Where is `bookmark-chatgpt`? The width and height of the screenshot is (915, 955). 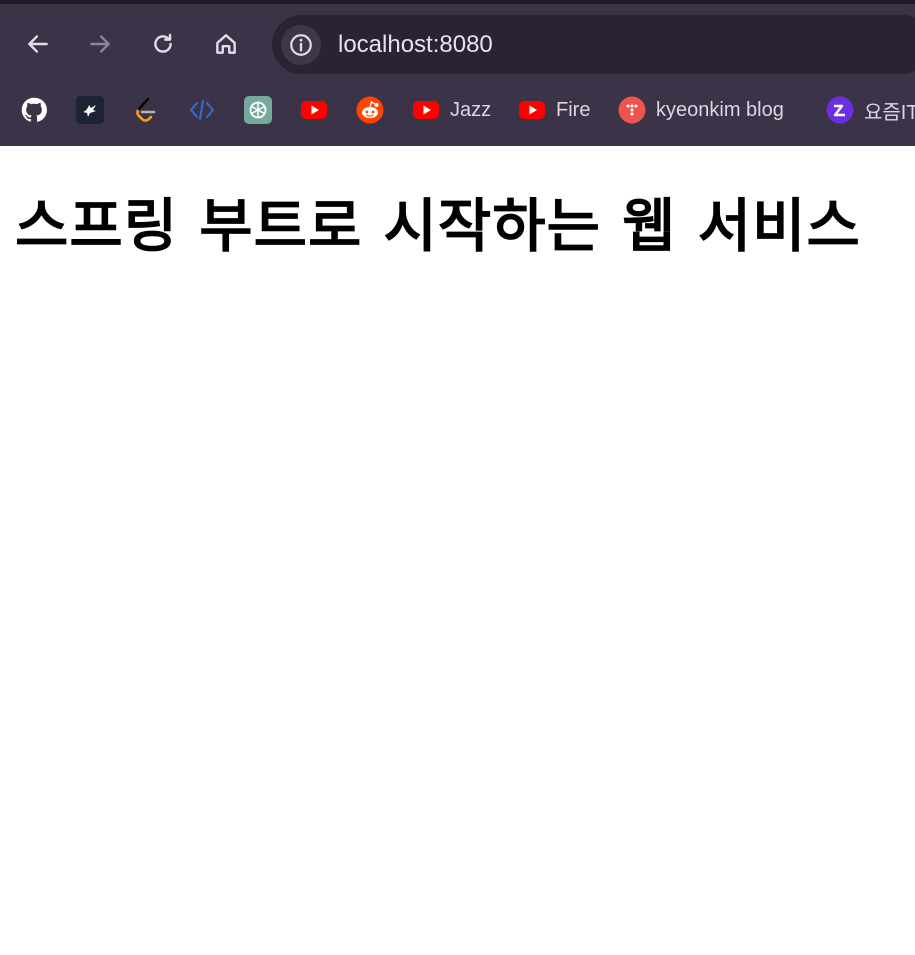
bookmark-chatgpt is located at coordinates (258, 110).